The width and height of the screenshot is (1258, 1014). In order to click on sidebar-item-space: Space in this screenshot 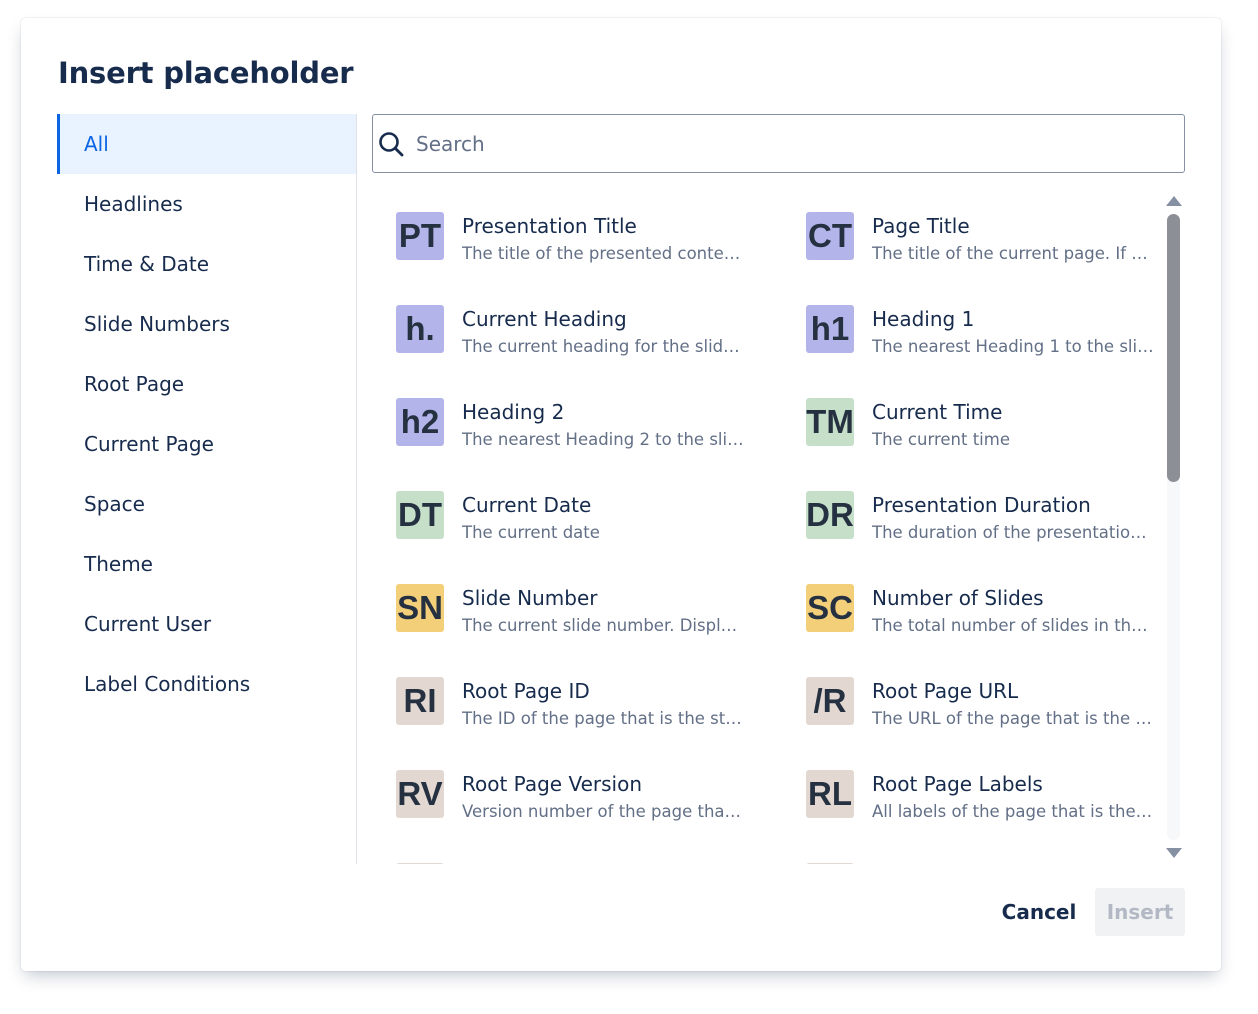, I will do `click(206, 504)`.